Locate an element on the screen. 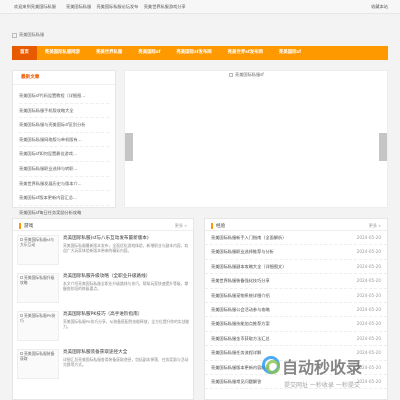 The height and width of the screenshot is (400, 400). site-logo: 亮美国际私服 is located at coordinates (72, 35).